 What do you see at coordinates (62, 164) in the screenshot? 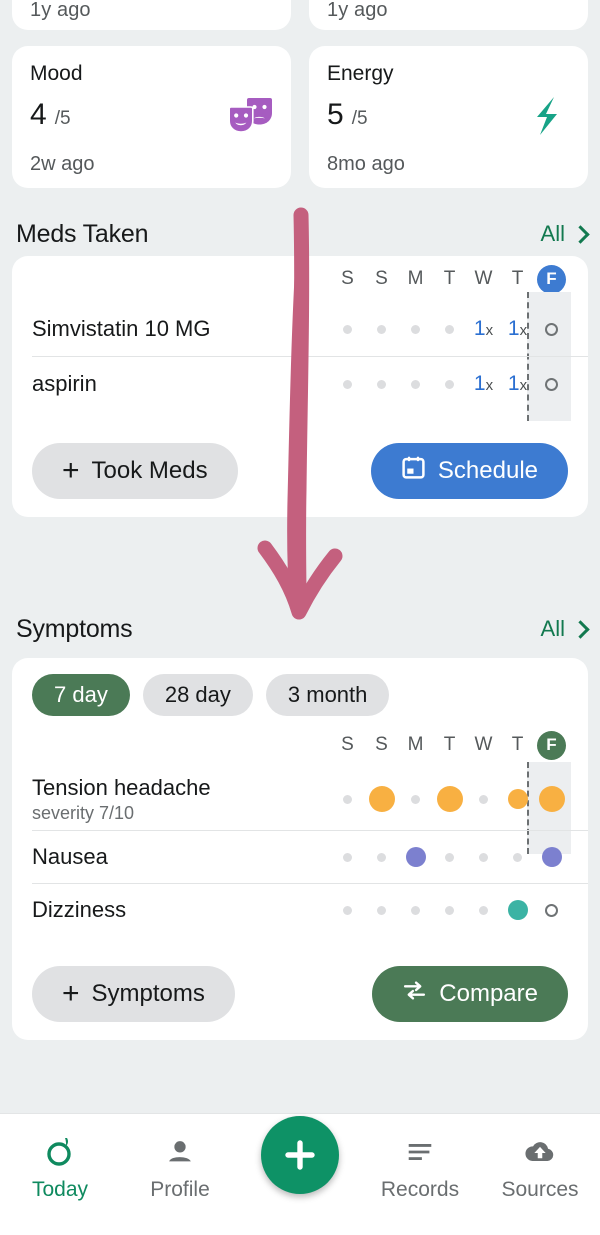
I see `mood-ago: 2w ago` at bounding box center [62, 164].